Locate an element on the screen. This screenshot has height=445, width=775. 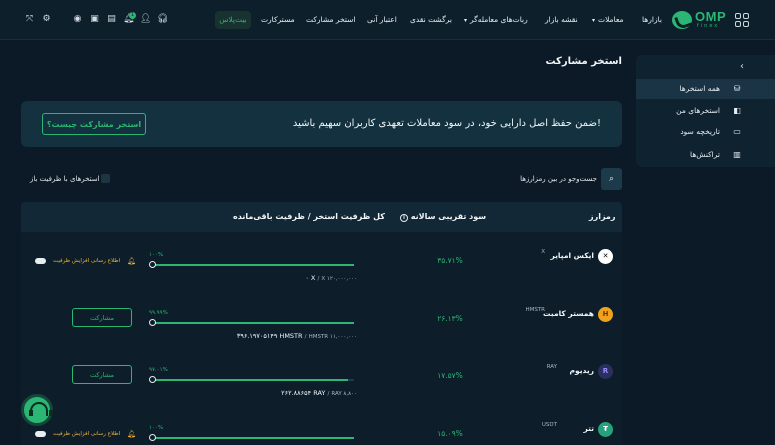
coin-symbol: HMSTR is located at coordinates (535, 310).